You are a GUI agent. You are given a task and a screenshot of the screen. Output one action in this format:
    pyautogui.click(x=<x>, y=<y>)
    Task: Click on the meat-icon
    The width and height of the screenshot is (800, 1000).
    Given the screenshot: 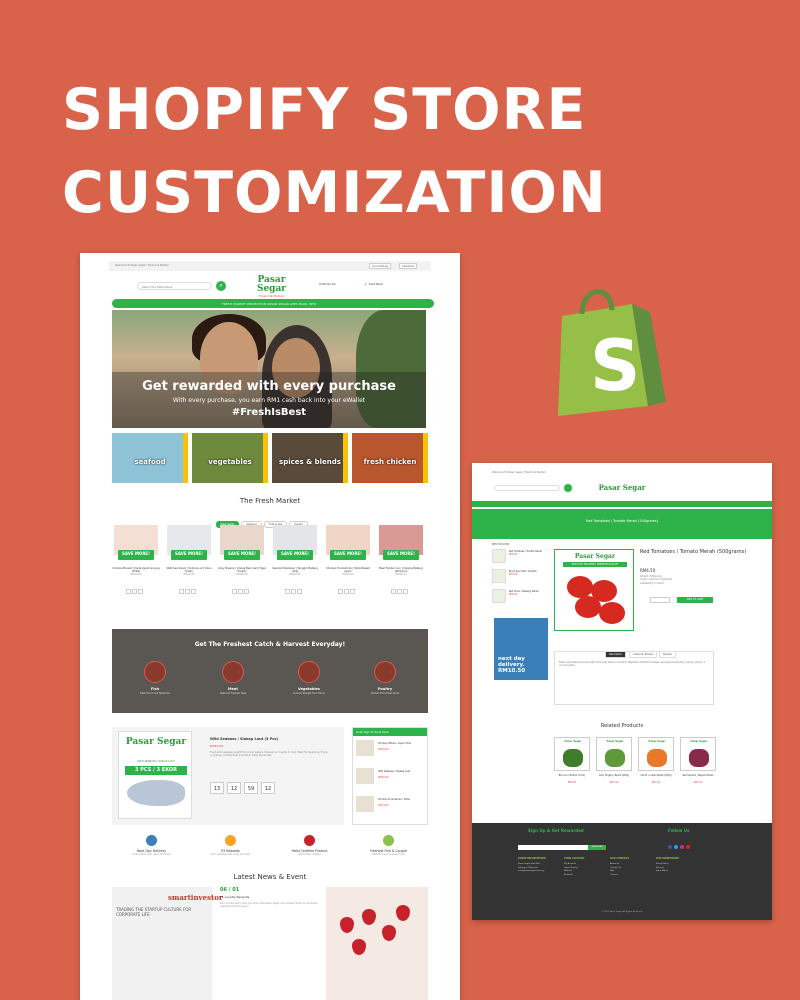 What is the action you would take?
    pyautogui.click(x=233, y=672)
    